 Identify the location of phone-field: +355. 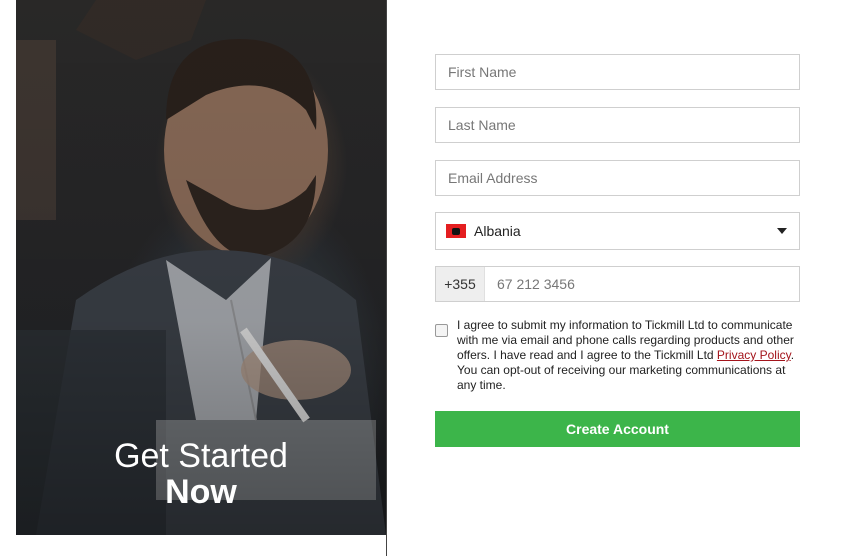
(617, 284).